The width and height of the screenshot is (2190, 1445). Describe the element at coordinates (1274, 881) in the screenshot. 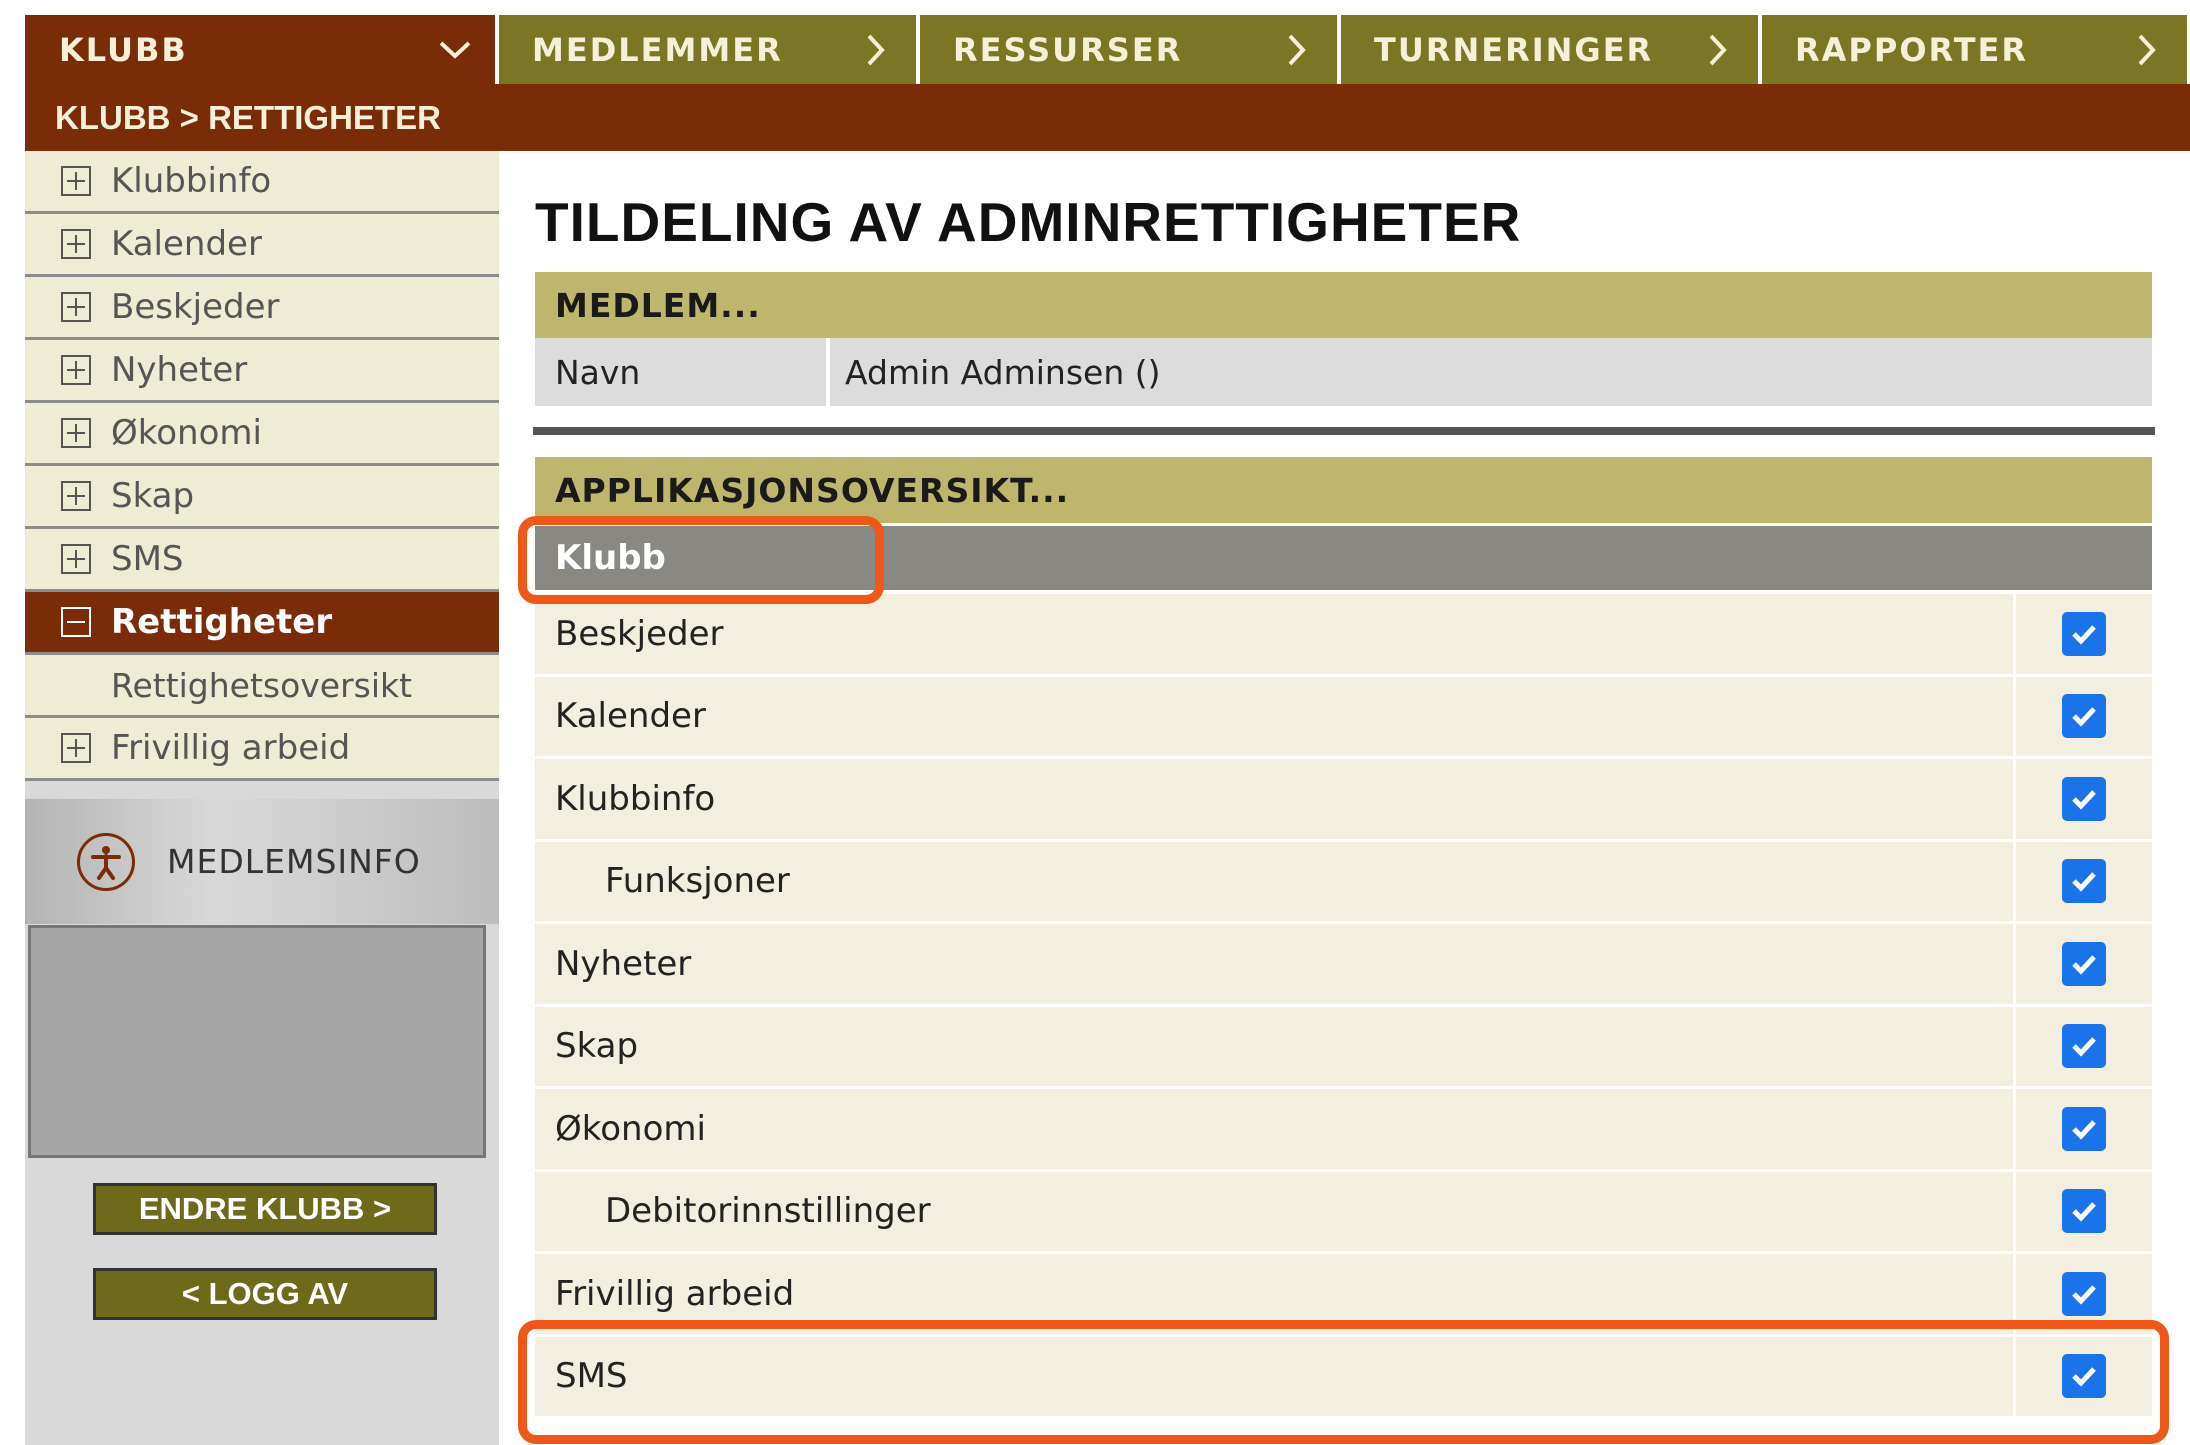

I see `permission-label: Funksjoner` at that location.